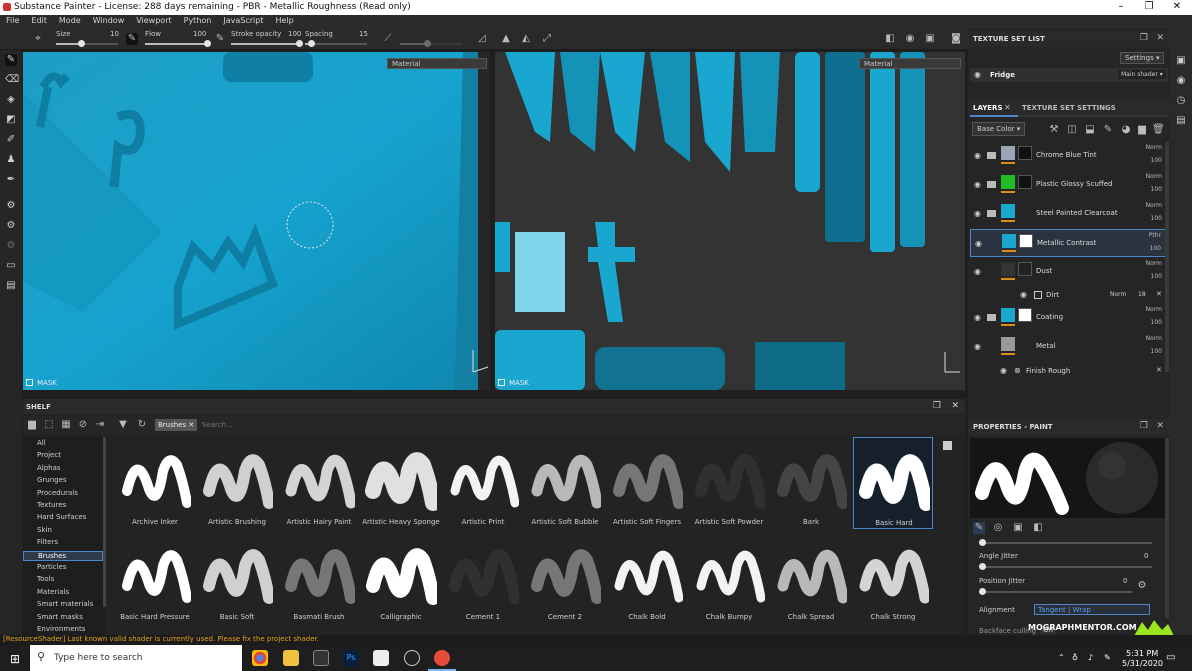 This screenshot has height=671, width=1192. What do you see at coordinates (910, 39) in the screenshot?
I see `display-sphere-icon: ◉` at bounding box center [910, 39].